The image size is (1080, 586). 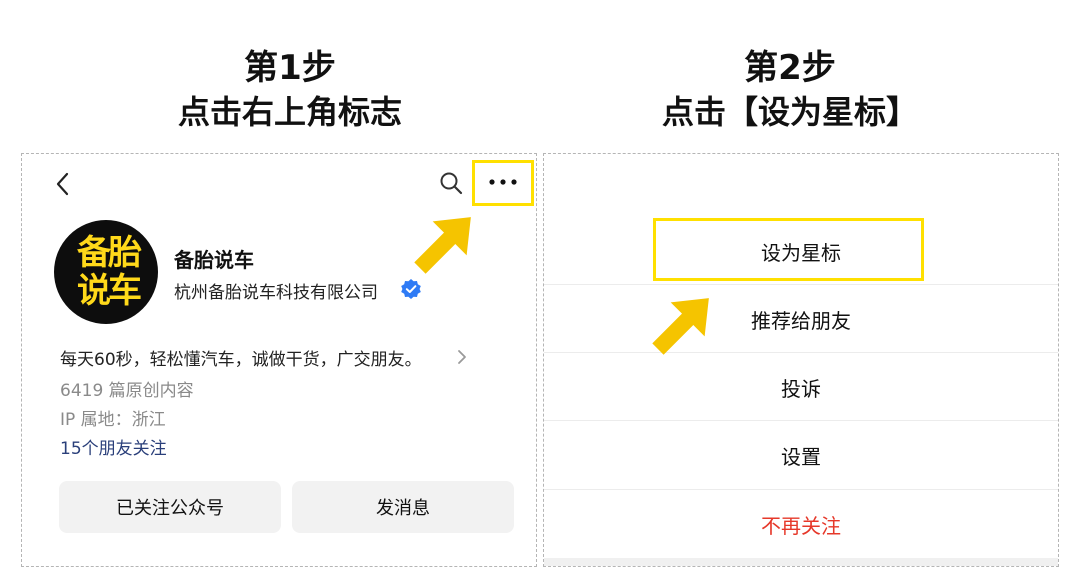 I want to click on menu-item-report: 投诉, so click(x=801, y=387).